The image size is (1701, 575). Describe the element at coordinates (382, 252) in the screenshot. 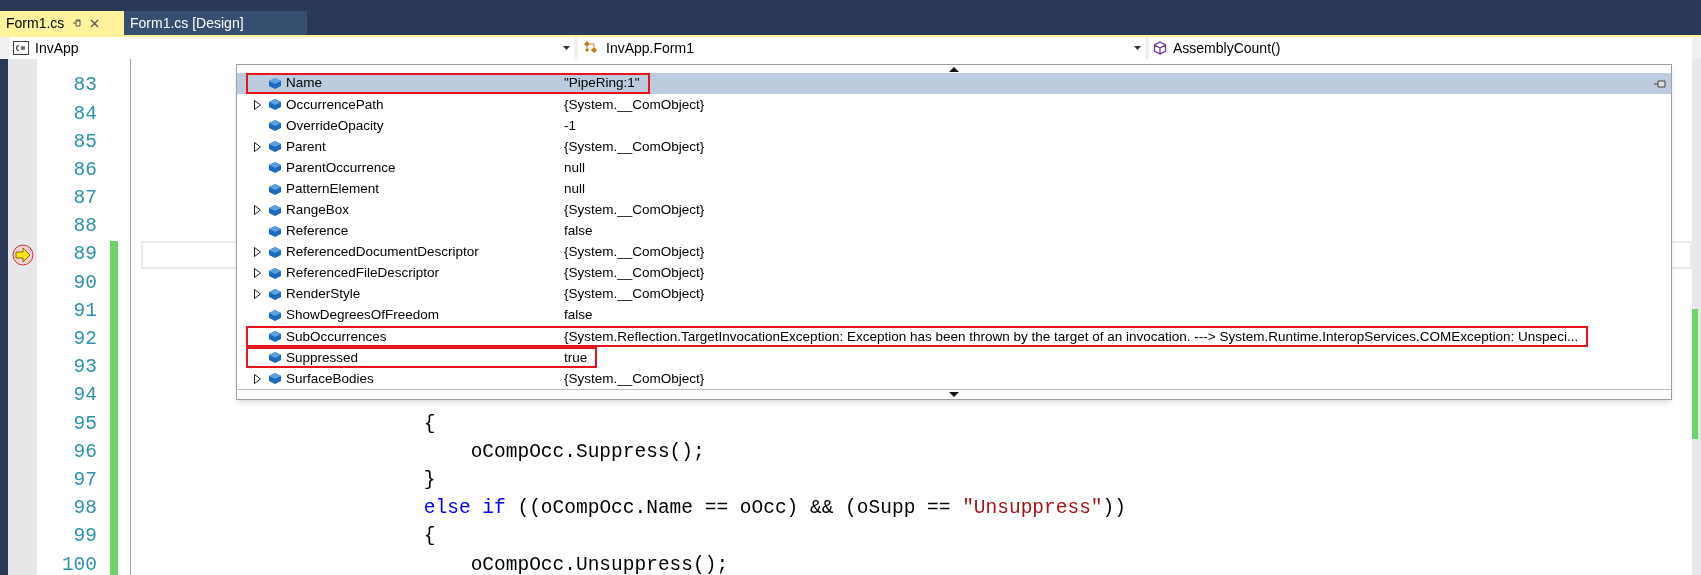

I see `property-name: ReferencedDocumentDescriptor` at that location.